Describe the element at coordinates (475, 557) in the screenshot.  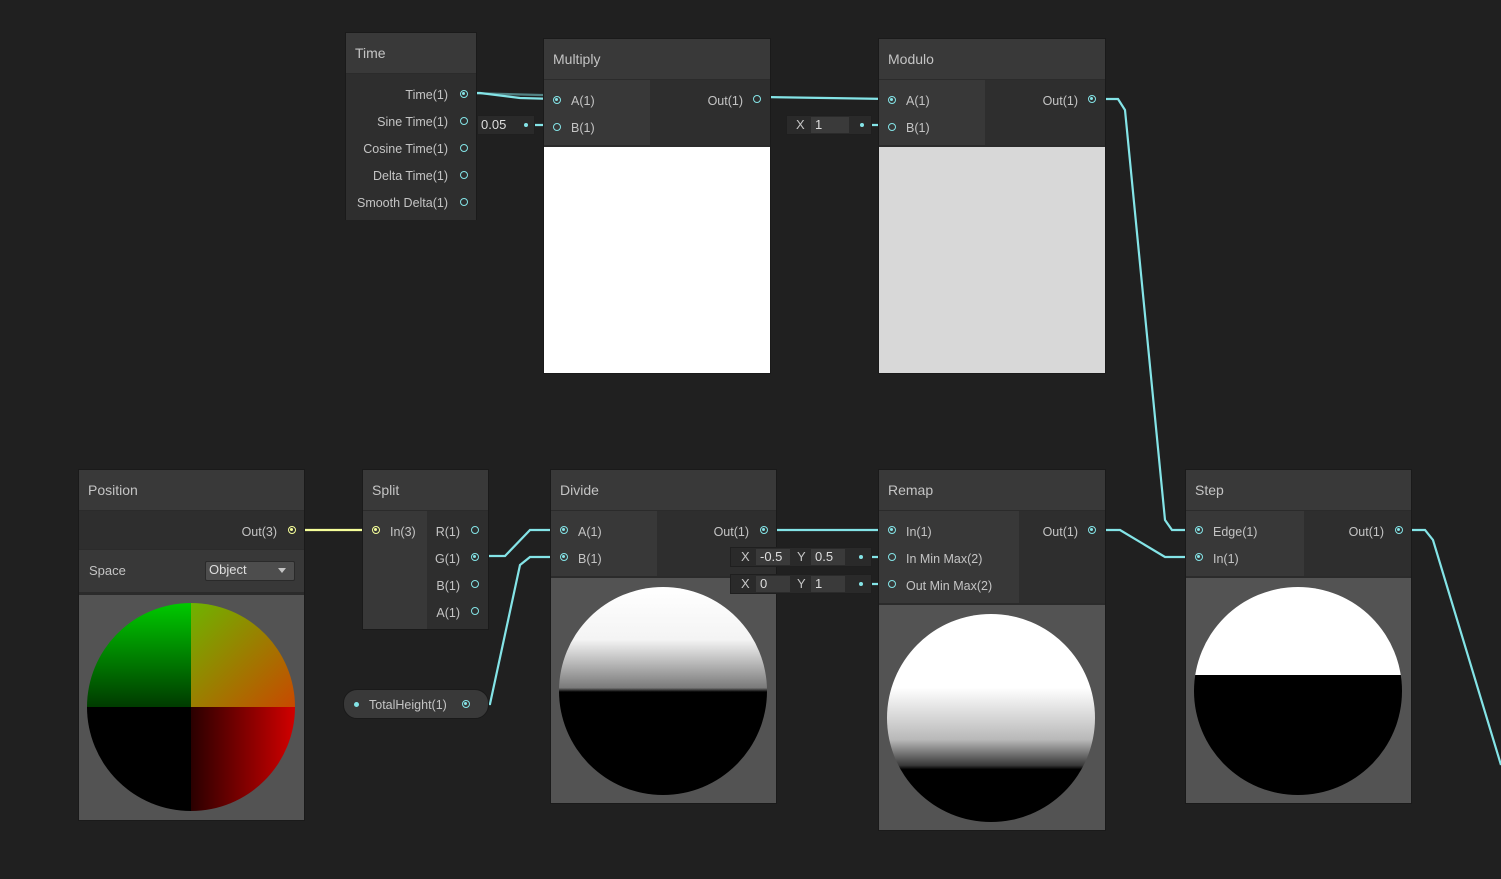
I see `split-port-g` at that location.